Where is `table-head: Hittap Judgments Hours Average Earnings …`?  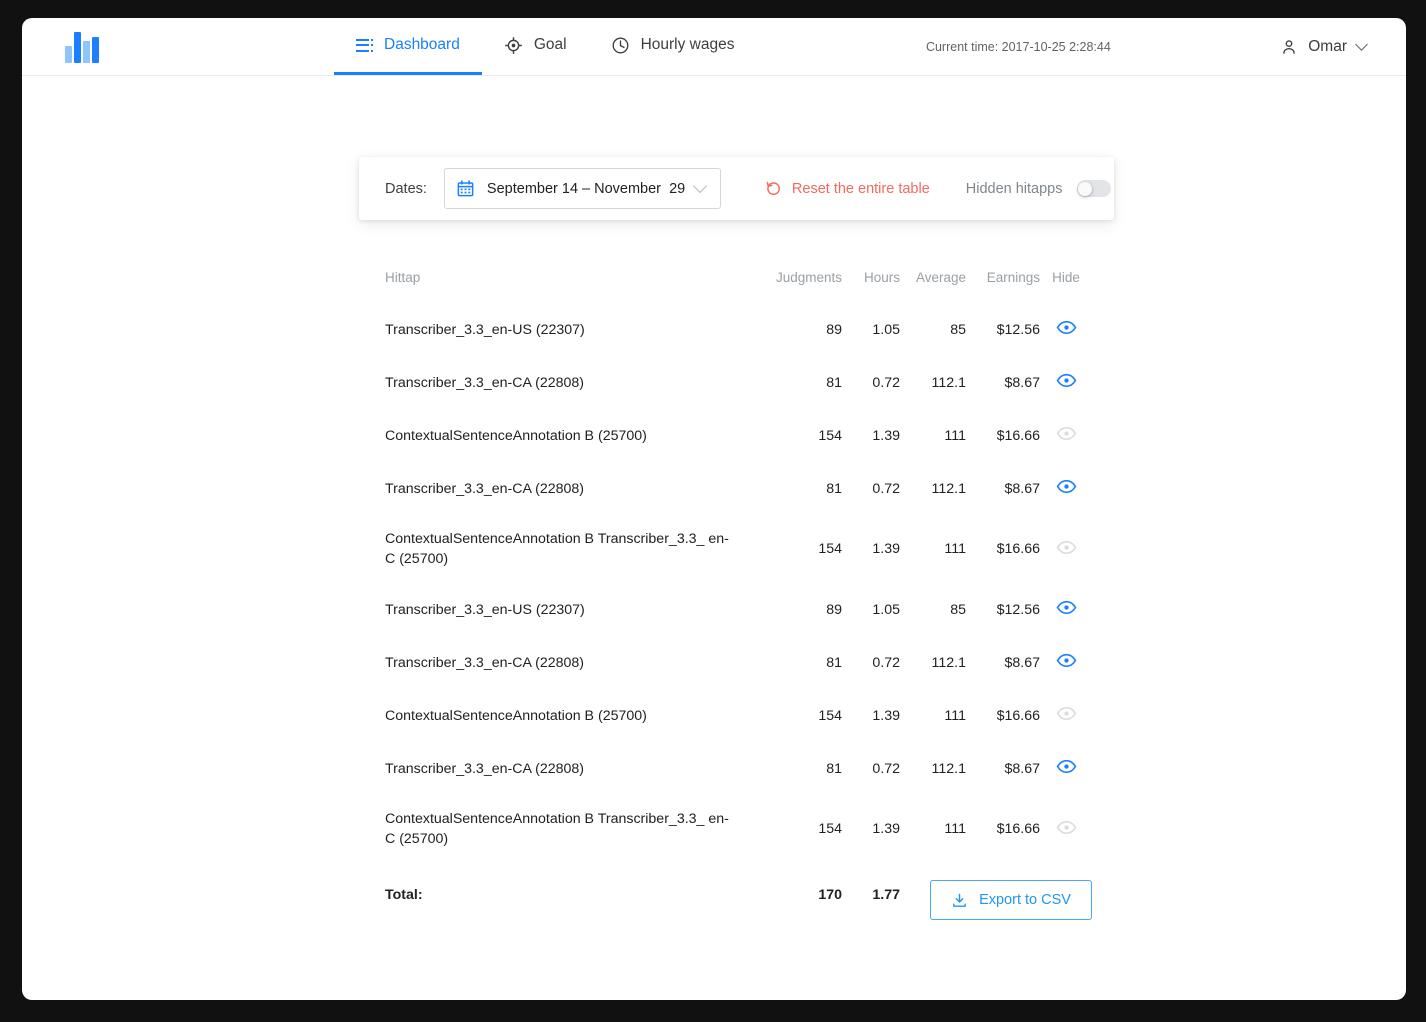
table-head: Hittap Judgments Hours Average Earnings … is located at coordinates (738, 286).